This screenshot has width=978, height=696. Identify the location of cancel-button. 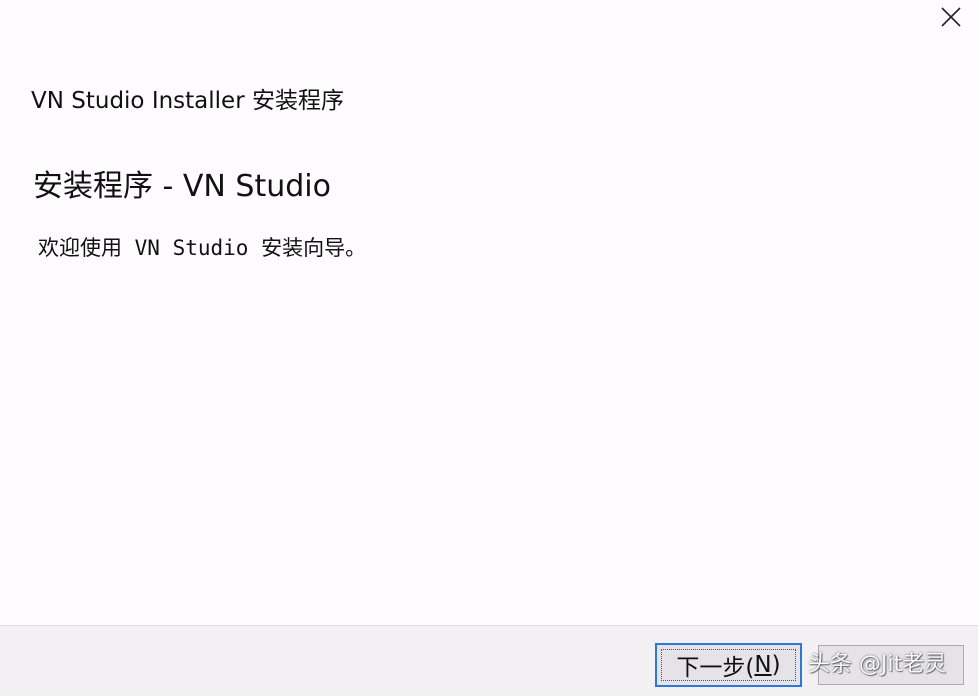
(891, 665).